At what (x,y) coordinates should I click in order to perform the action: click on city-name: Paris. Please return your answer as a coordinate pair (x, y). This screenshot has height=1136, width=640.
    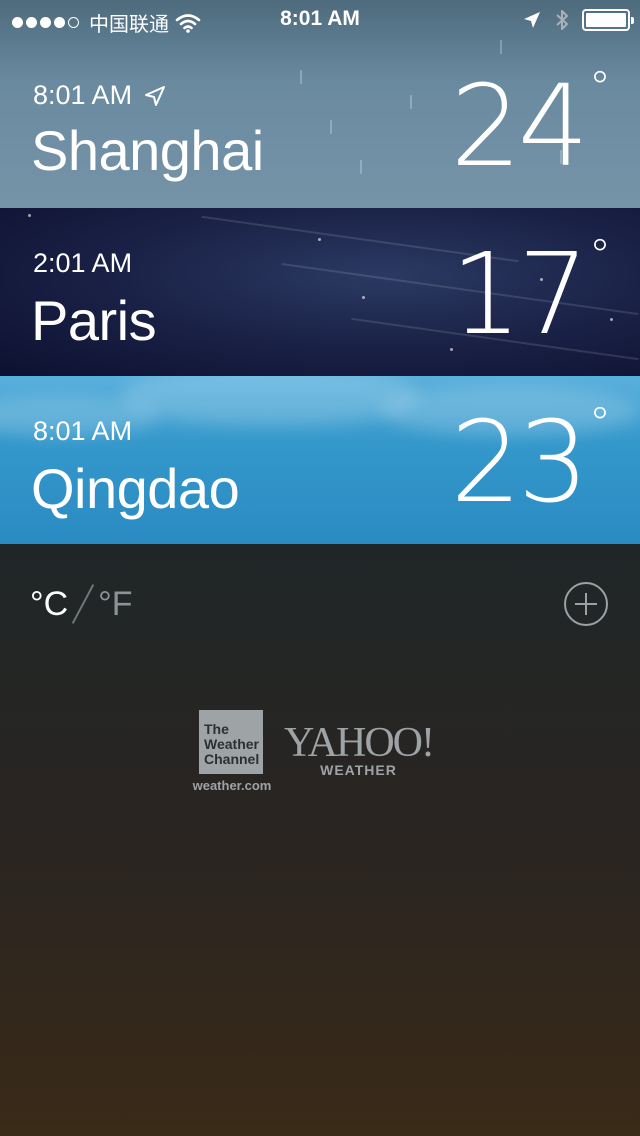
    Looking at the image, I should click on (94, 320).